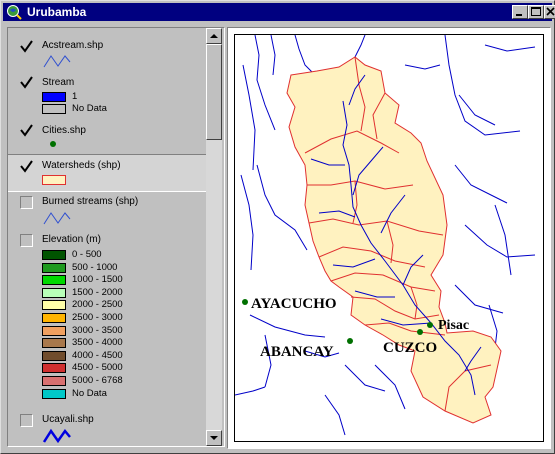 This screenshot has height=454, width=555. What do you see at coordinates (54, 180) in the screenshot?
I see `polygon-symbol` at bounding box center [54, 180].